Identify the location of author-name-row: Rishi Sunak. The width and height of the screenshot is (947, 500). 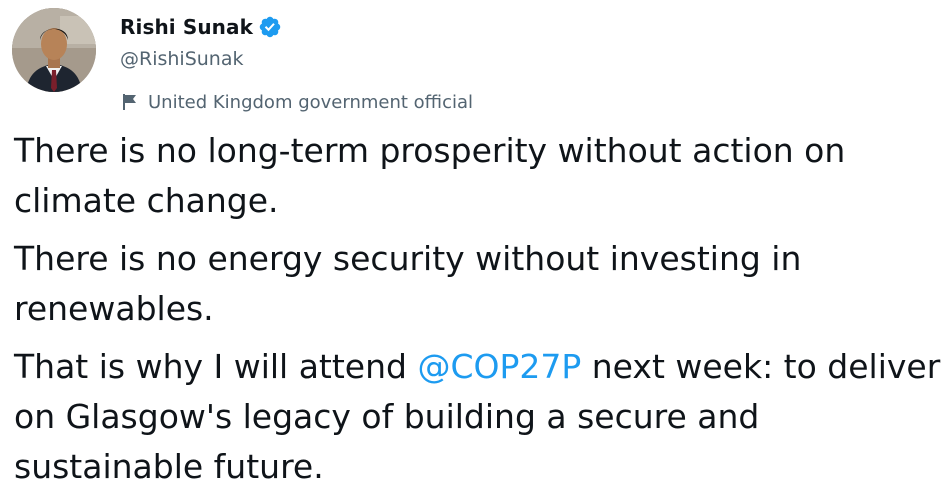
(201, 27).